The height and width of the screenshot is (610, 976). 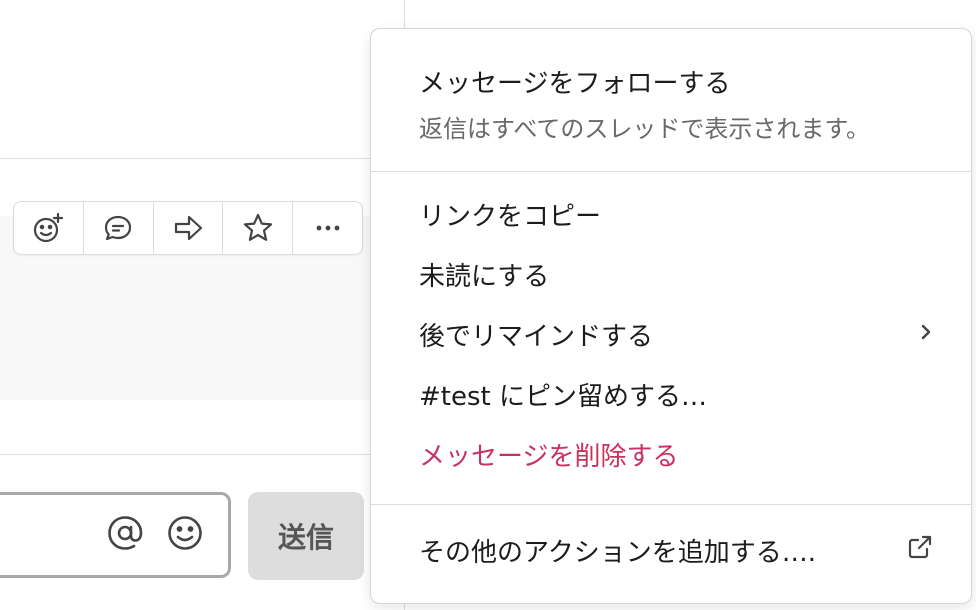 What do you see at coordinates (484, 276) in the screenshot?
I see `mark-unread-label: 未読にする` at bounding box center [484, 276].